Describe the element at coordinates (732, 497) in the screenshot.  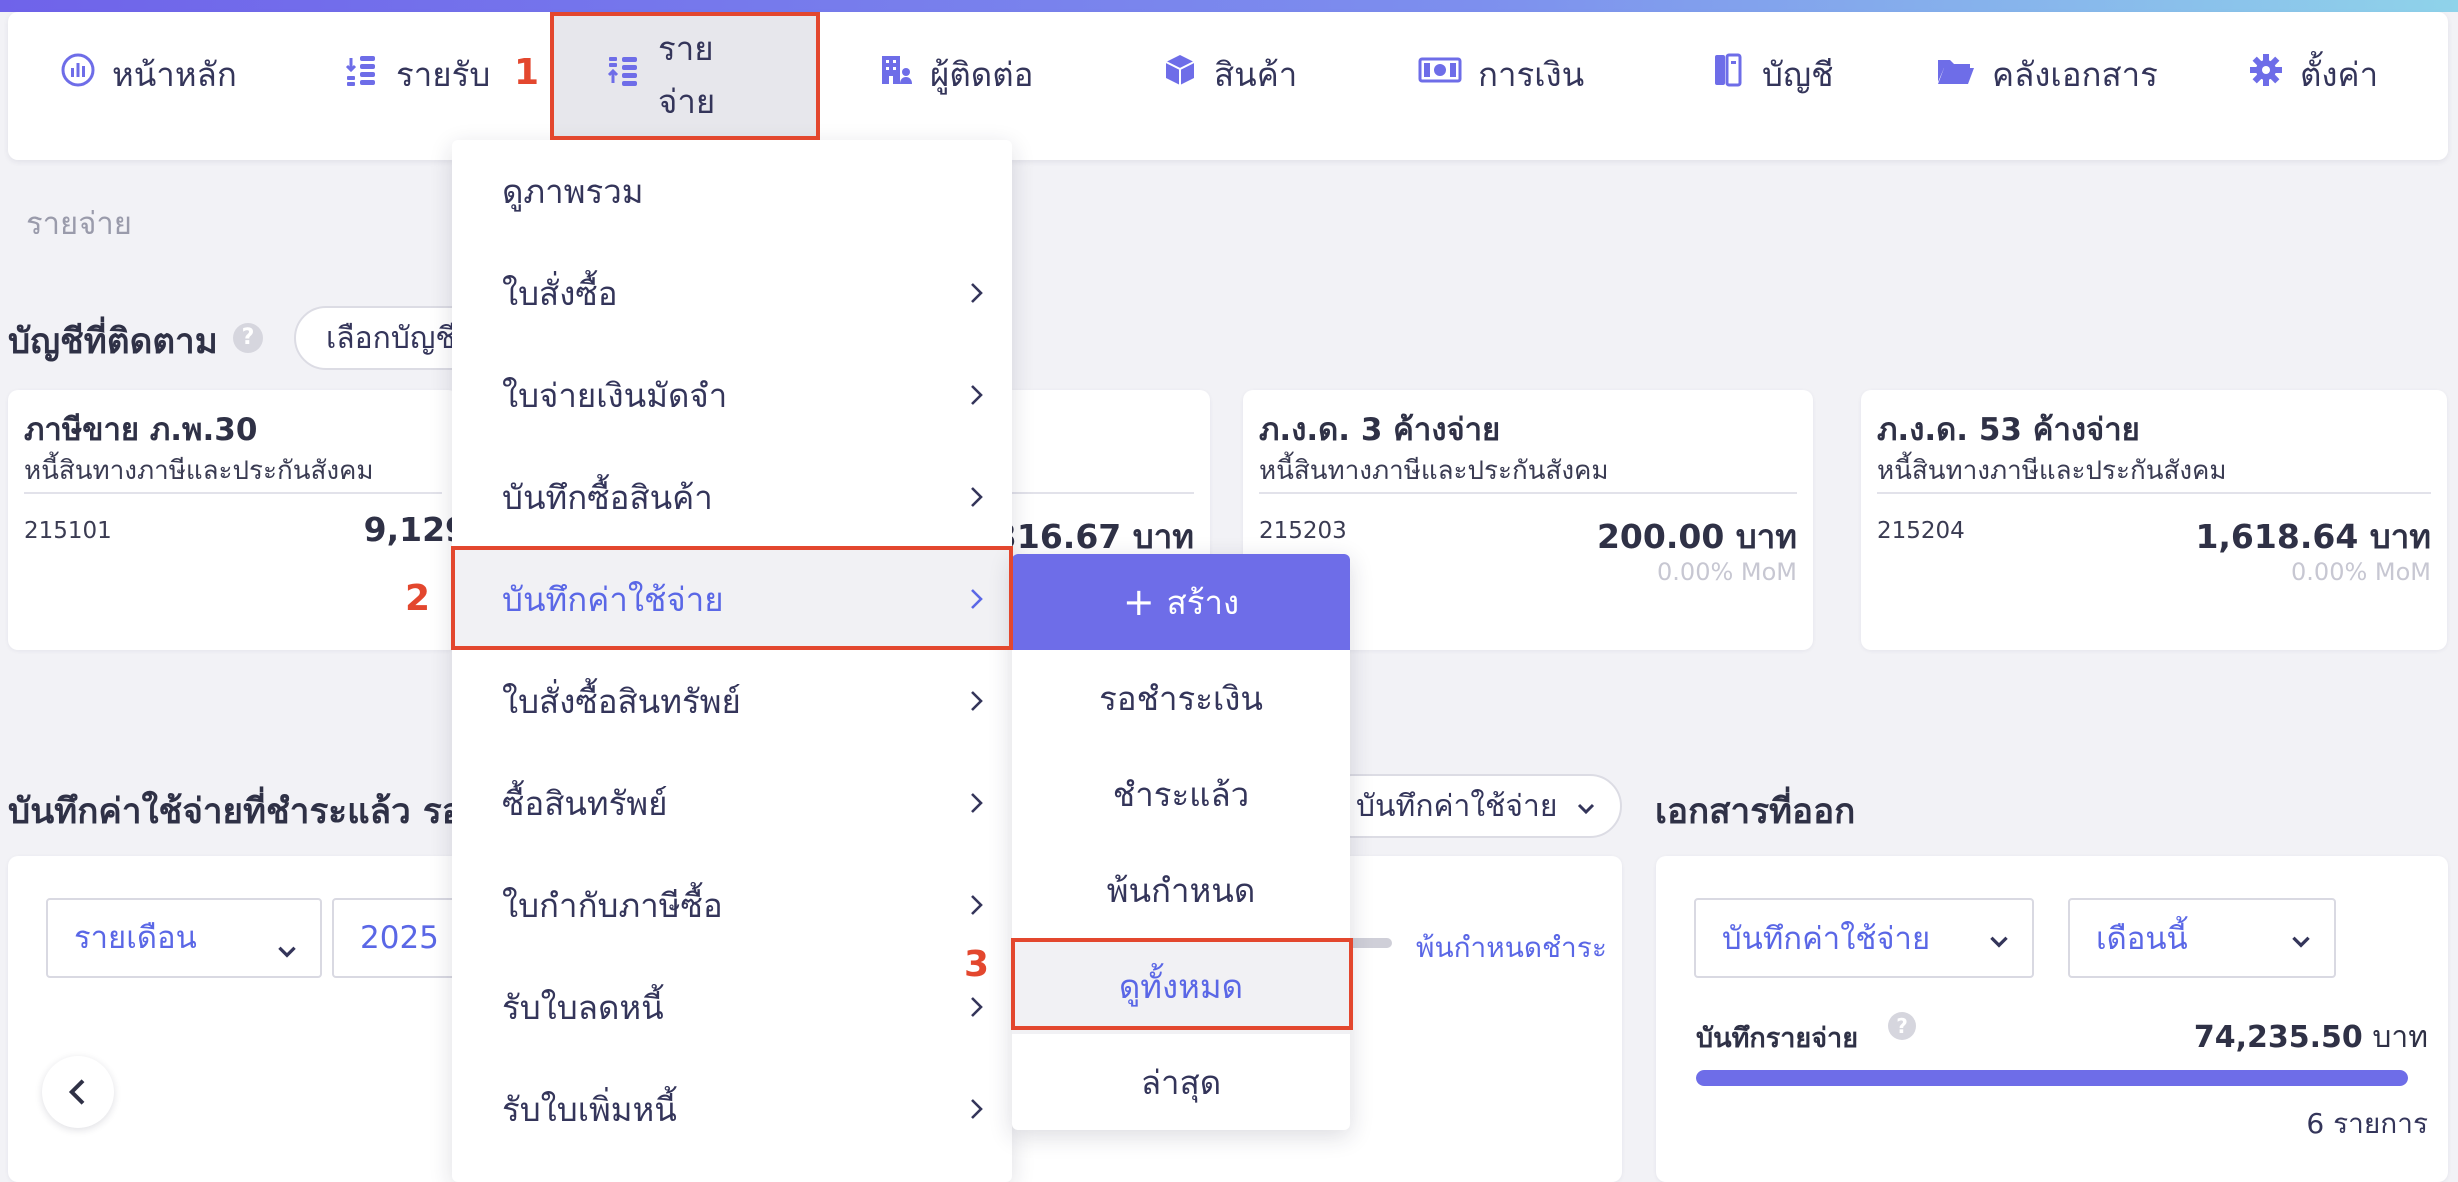
I see `menu-item-purchase-record: บันทึกซื้อสินค้า` at that location.